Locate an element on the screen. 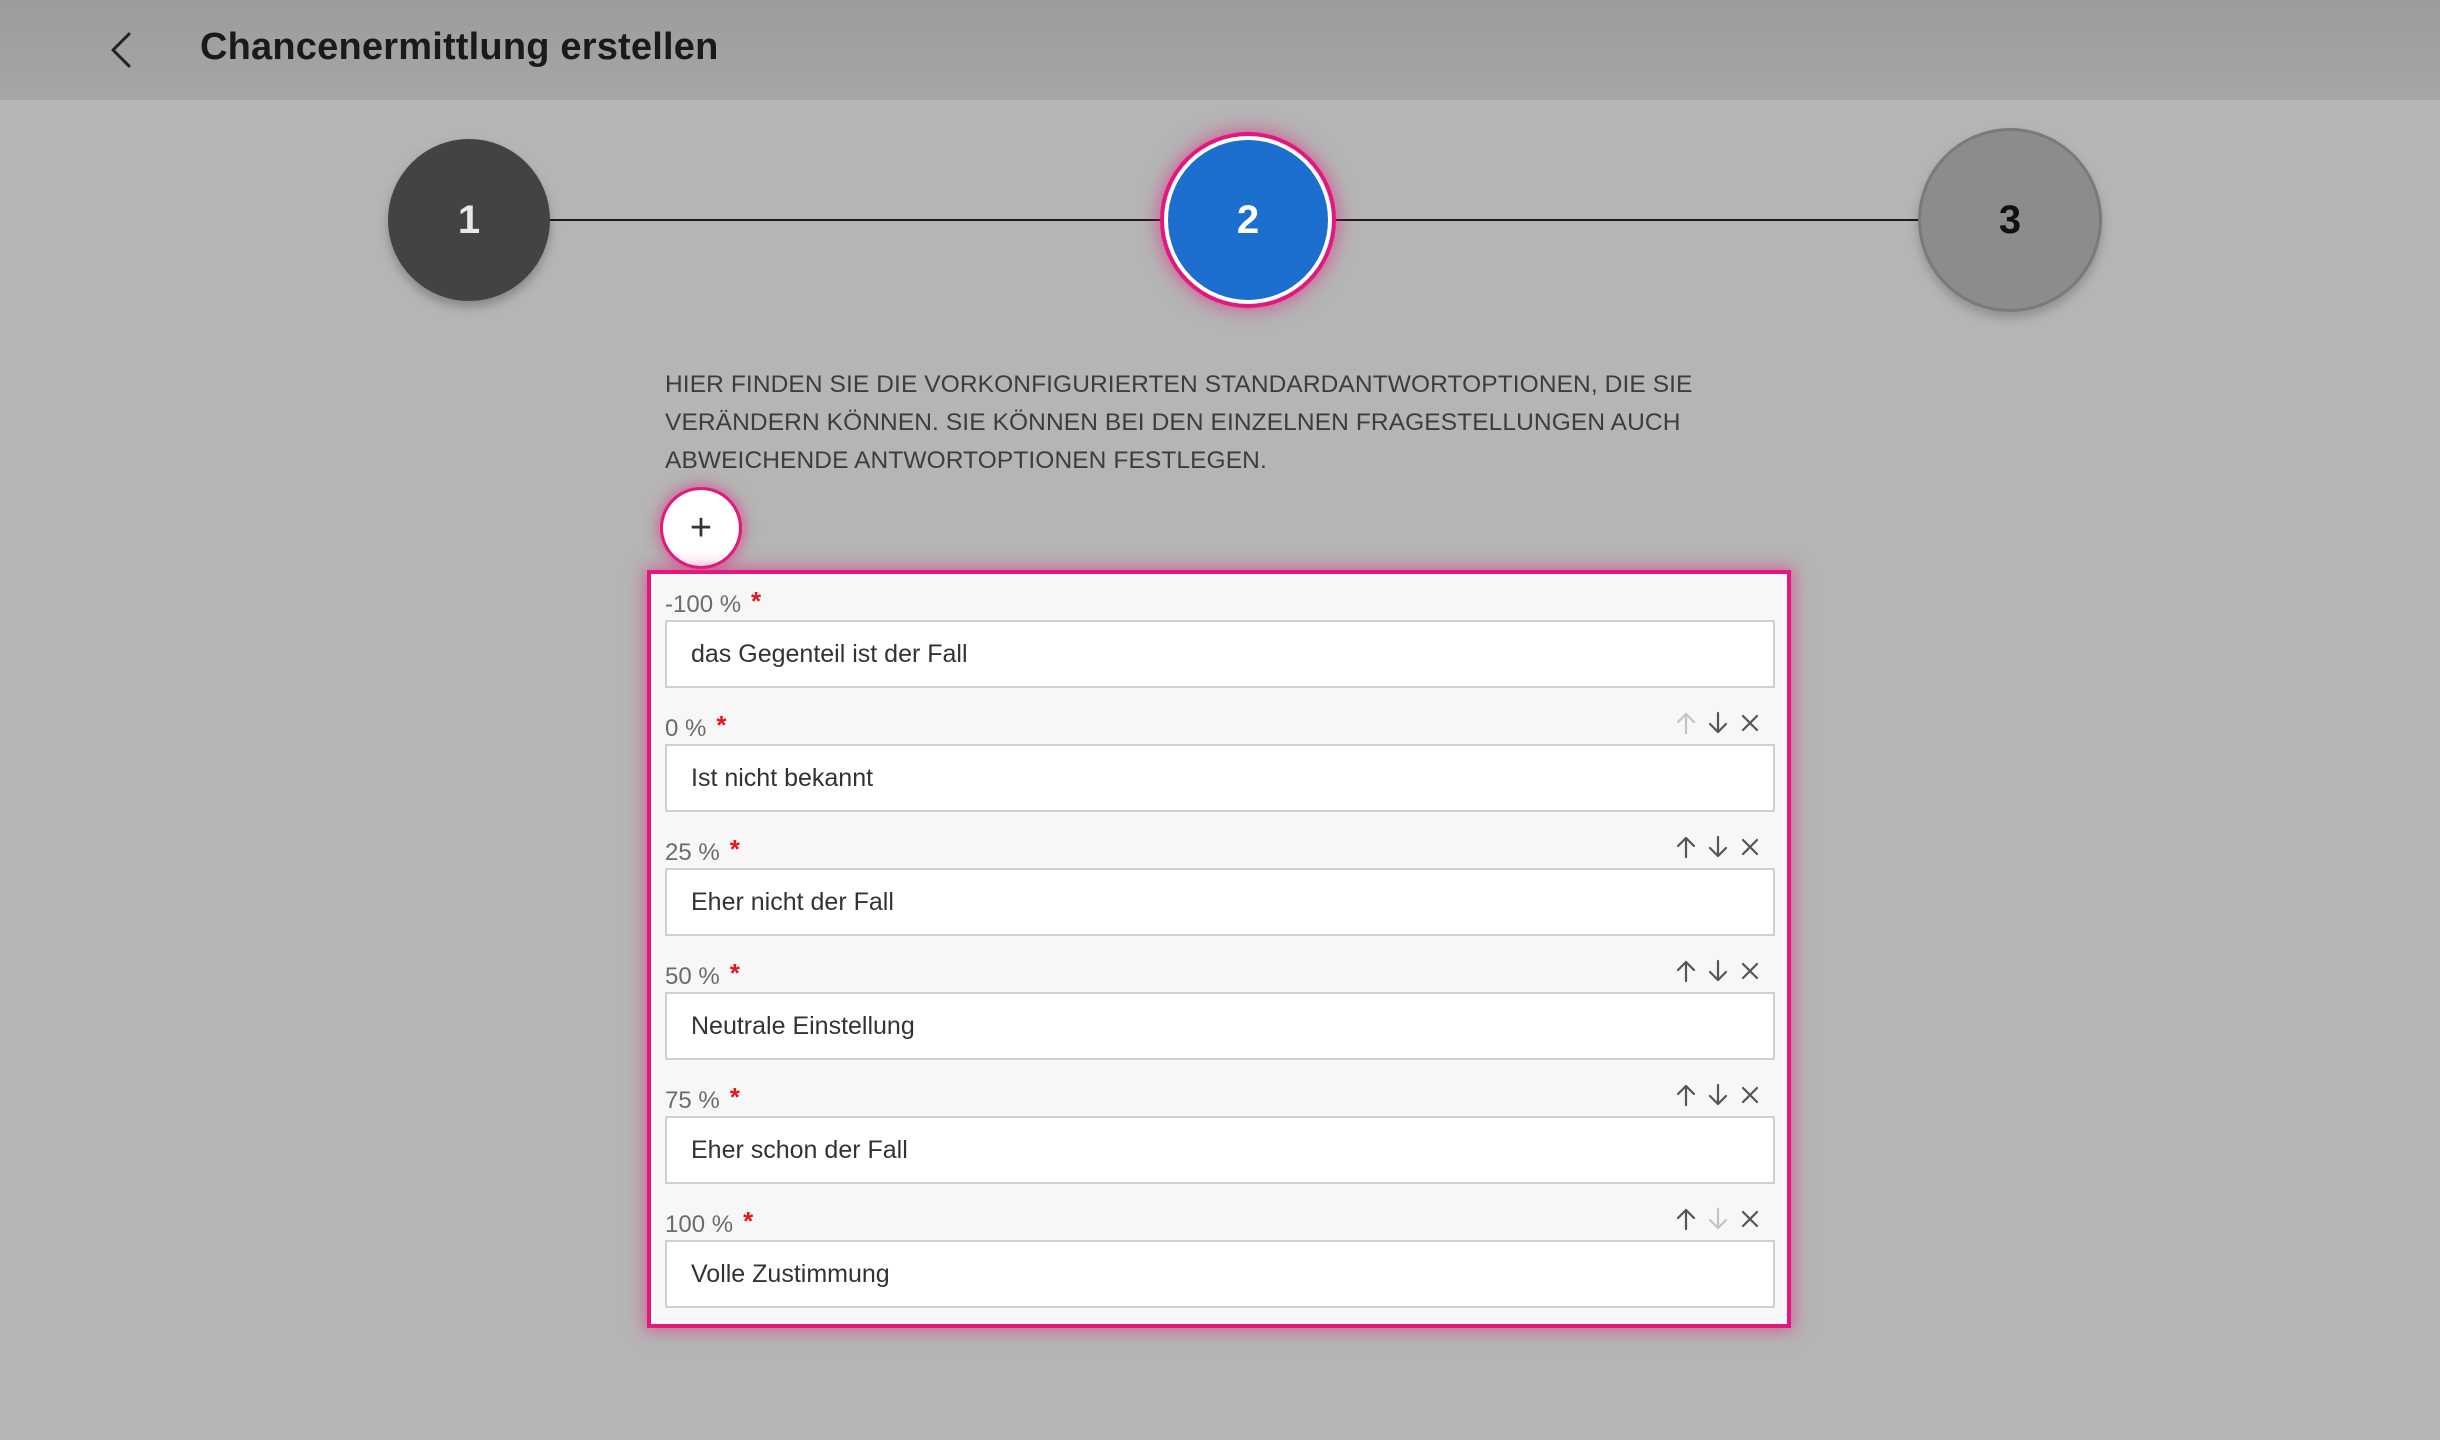 The height and width of the screenshot is (1440, 2440). answer-option-row: 25 % * is located at coordinates (1220, 886).